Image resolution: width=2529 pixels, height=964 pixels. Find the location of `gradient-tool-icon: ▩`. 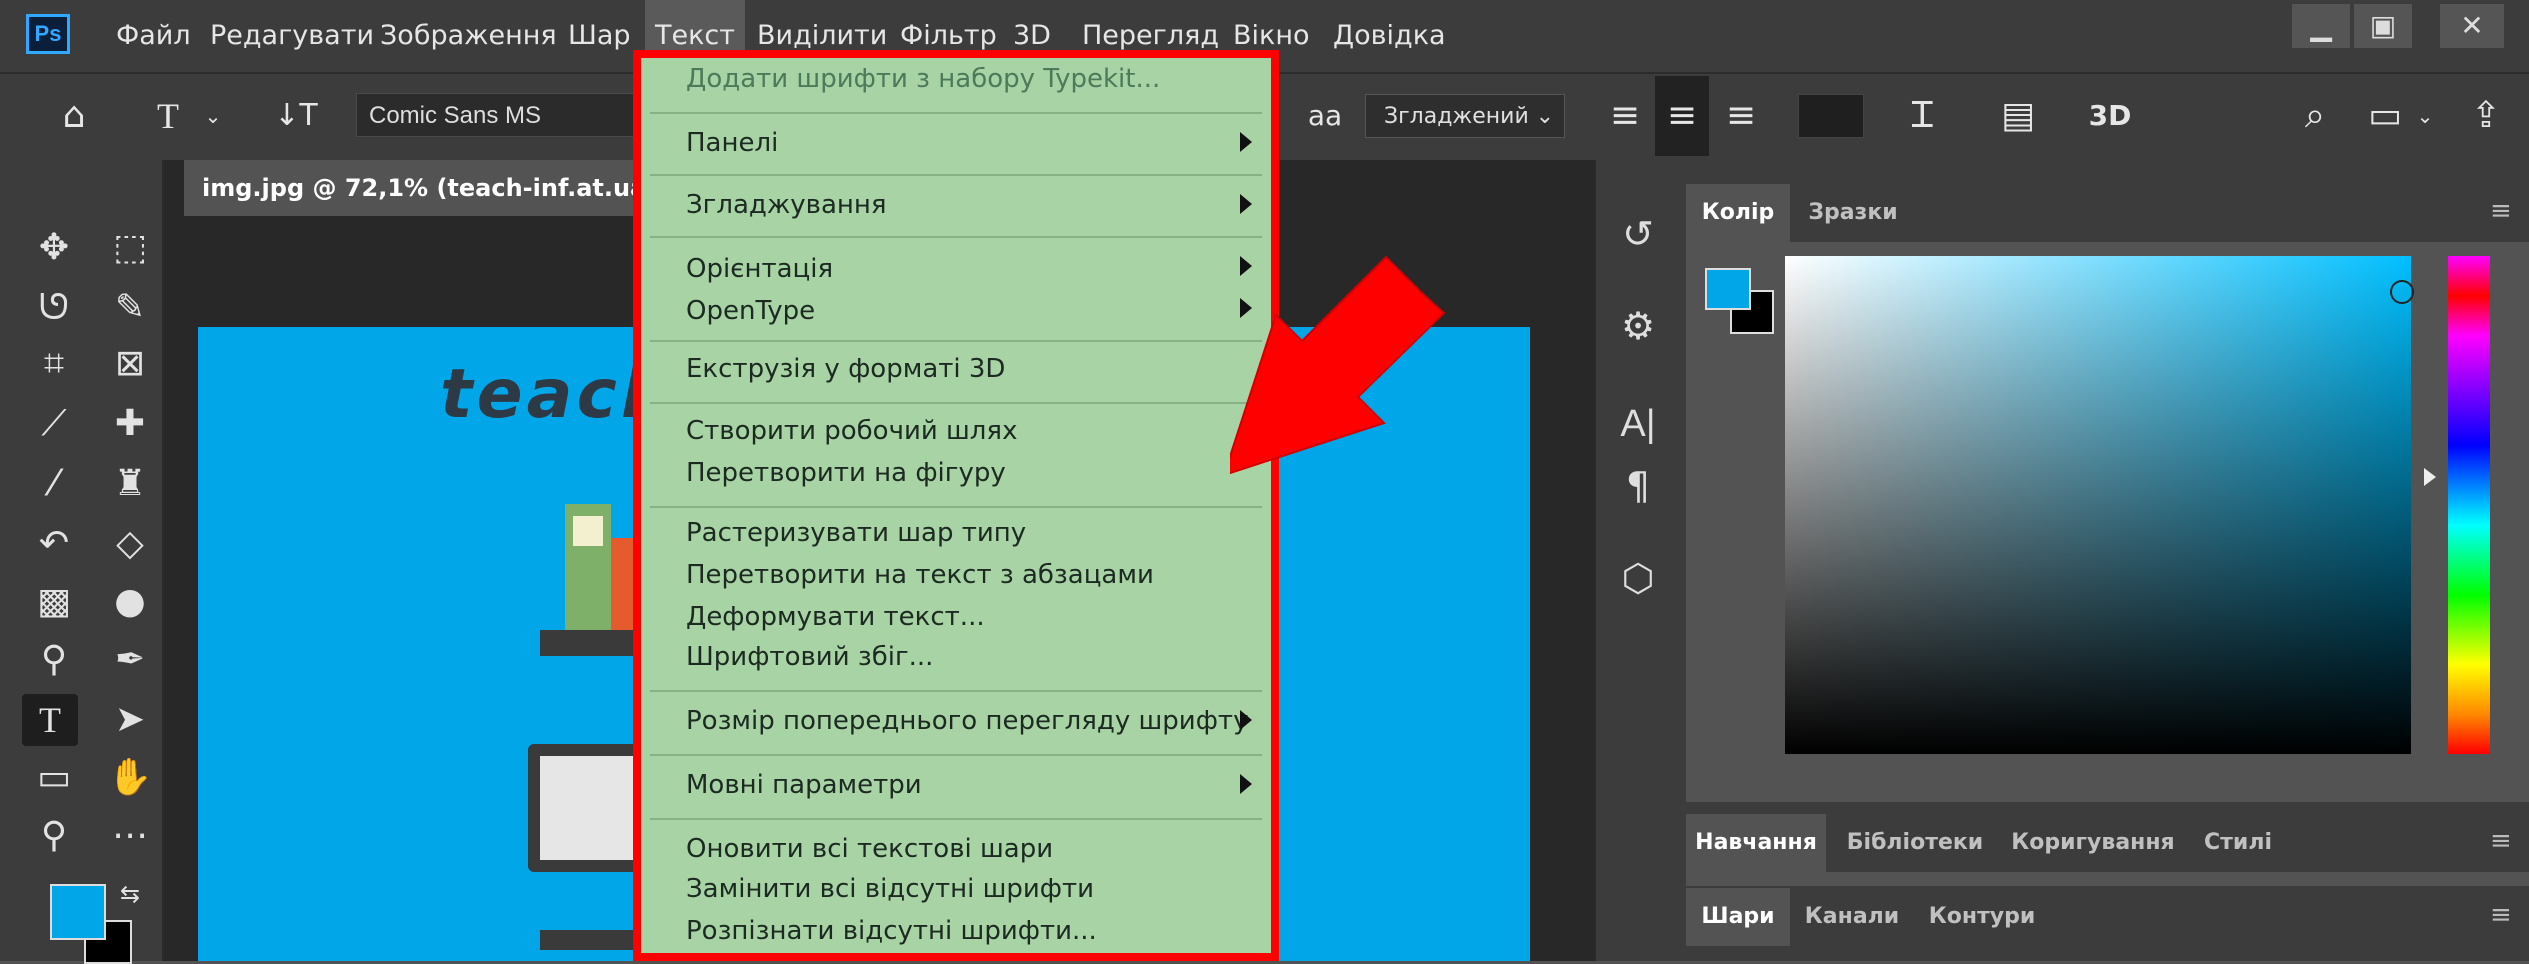

gradient-tool-icon: ▩ is located at coordinates (54, 602).